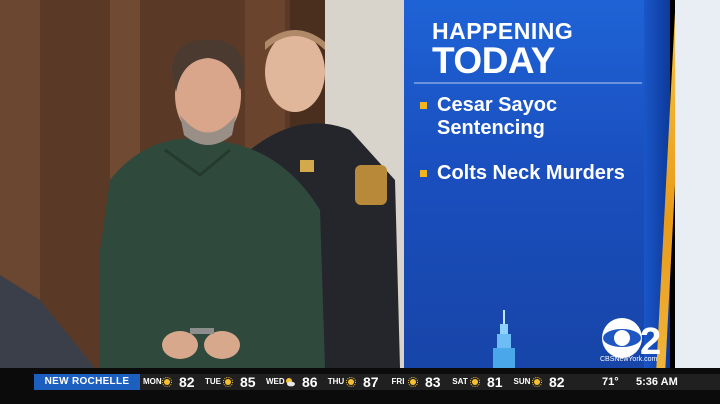  I want to click on ticker-city: NEW ROCHELLE, so click(87, 382).